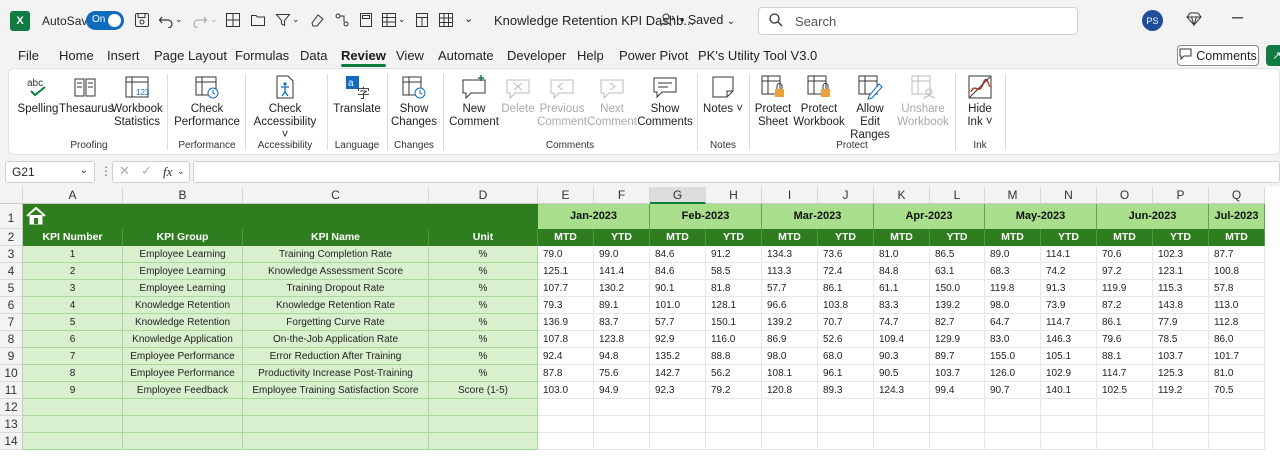 Image resolution: width=1280 pixels, height=456 pixels. What do you see at coordinates (336, 356) in the screenshot?
I see `kpi-name-cell: Error Reduction After Training` at bounding box center [336, 356].